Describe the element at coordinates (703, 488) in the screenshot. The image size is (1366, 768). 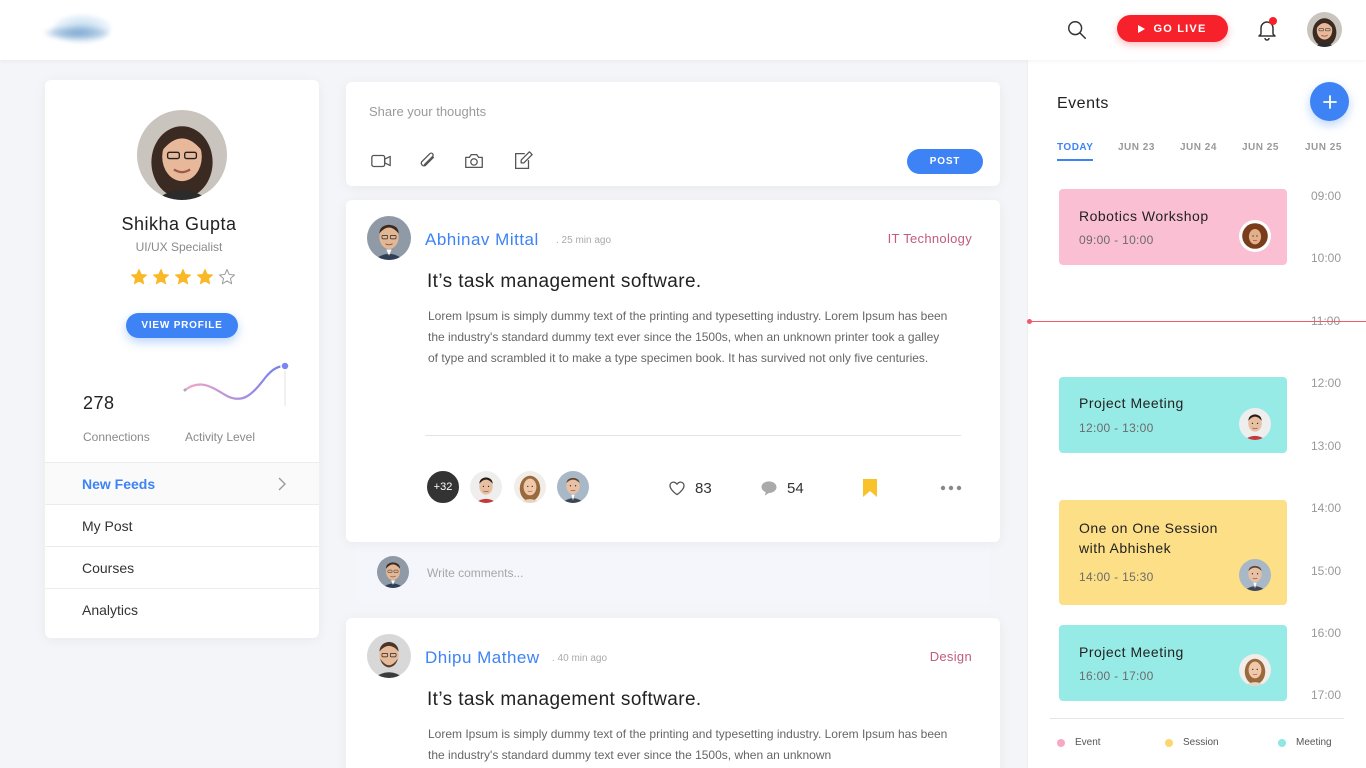
I see `like-count: 83` at that location.